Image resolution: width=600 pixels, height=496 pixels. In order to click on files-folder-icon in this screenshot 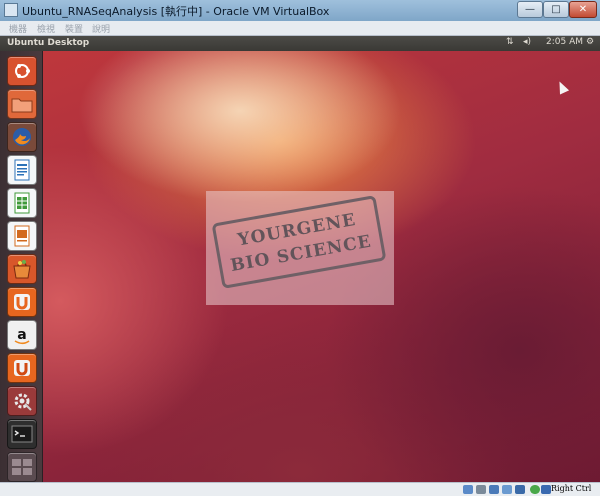, I will do `click(22, 104)`.